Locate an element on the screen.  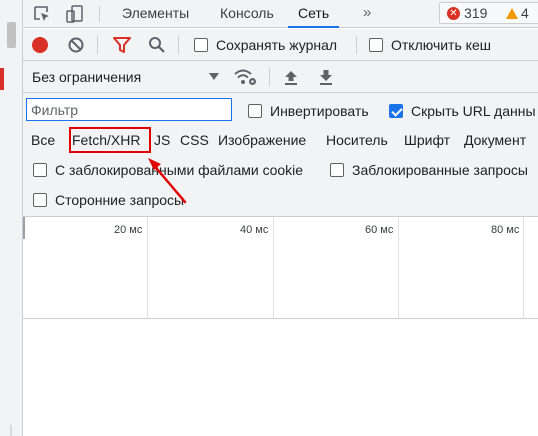
resize-handle-icon is located at coordinates (11, 430).